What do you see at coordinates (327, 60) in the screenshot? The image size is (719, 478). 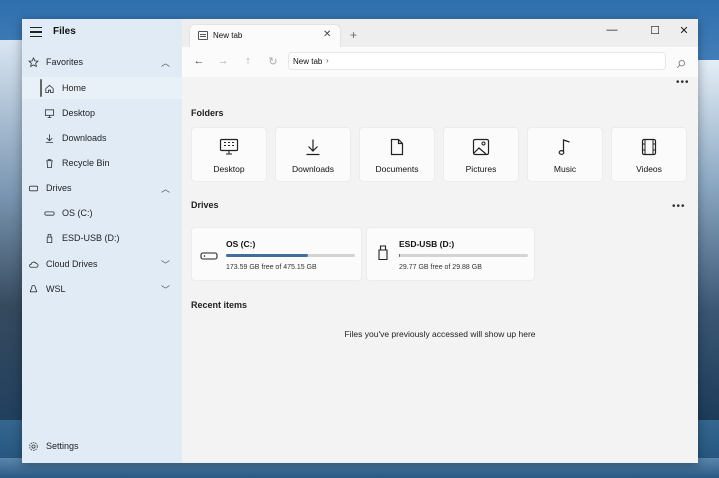 I see `breadcrumb-chevron-icon: ›` at bounding box center [327, 60].